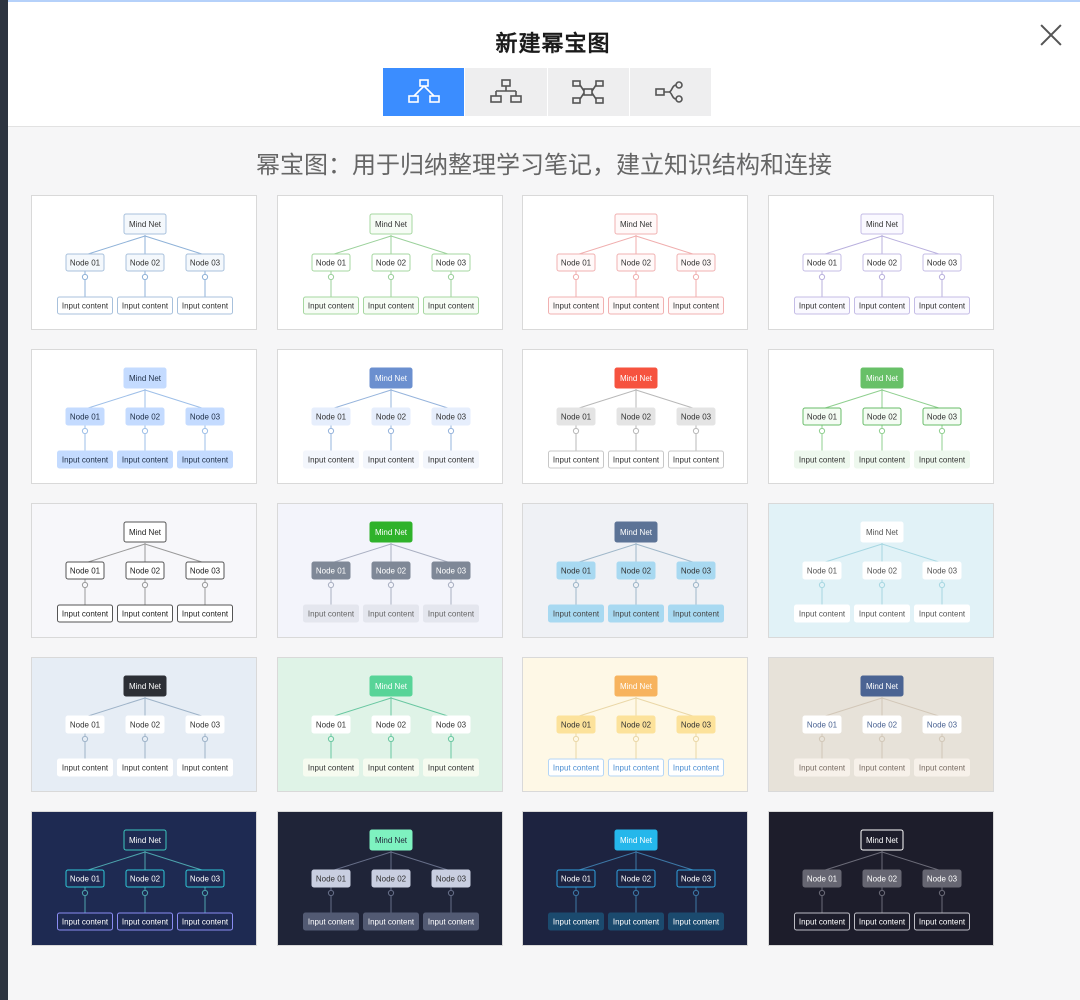 This screenshot has width=1080, height=1000. I want to click on tab-radial-map, so click(589, 92).